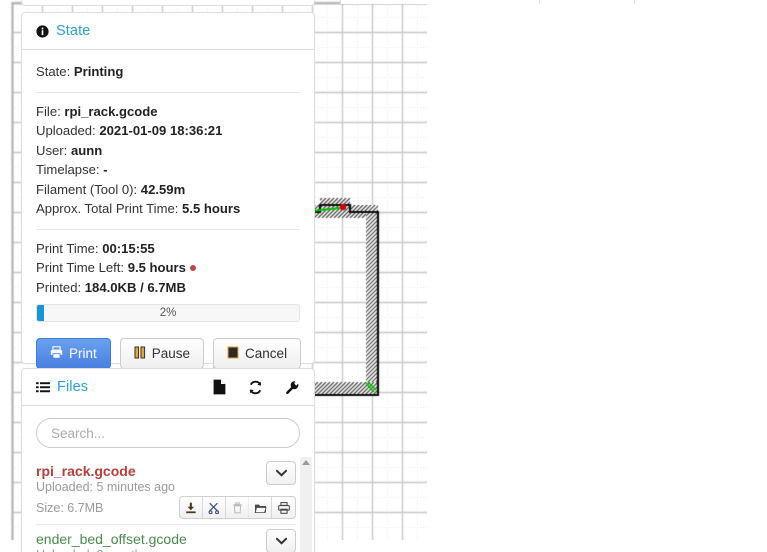 The width and height of the screenshot is (767, 552). I want to click on state-label: State:, so click(53, 71).